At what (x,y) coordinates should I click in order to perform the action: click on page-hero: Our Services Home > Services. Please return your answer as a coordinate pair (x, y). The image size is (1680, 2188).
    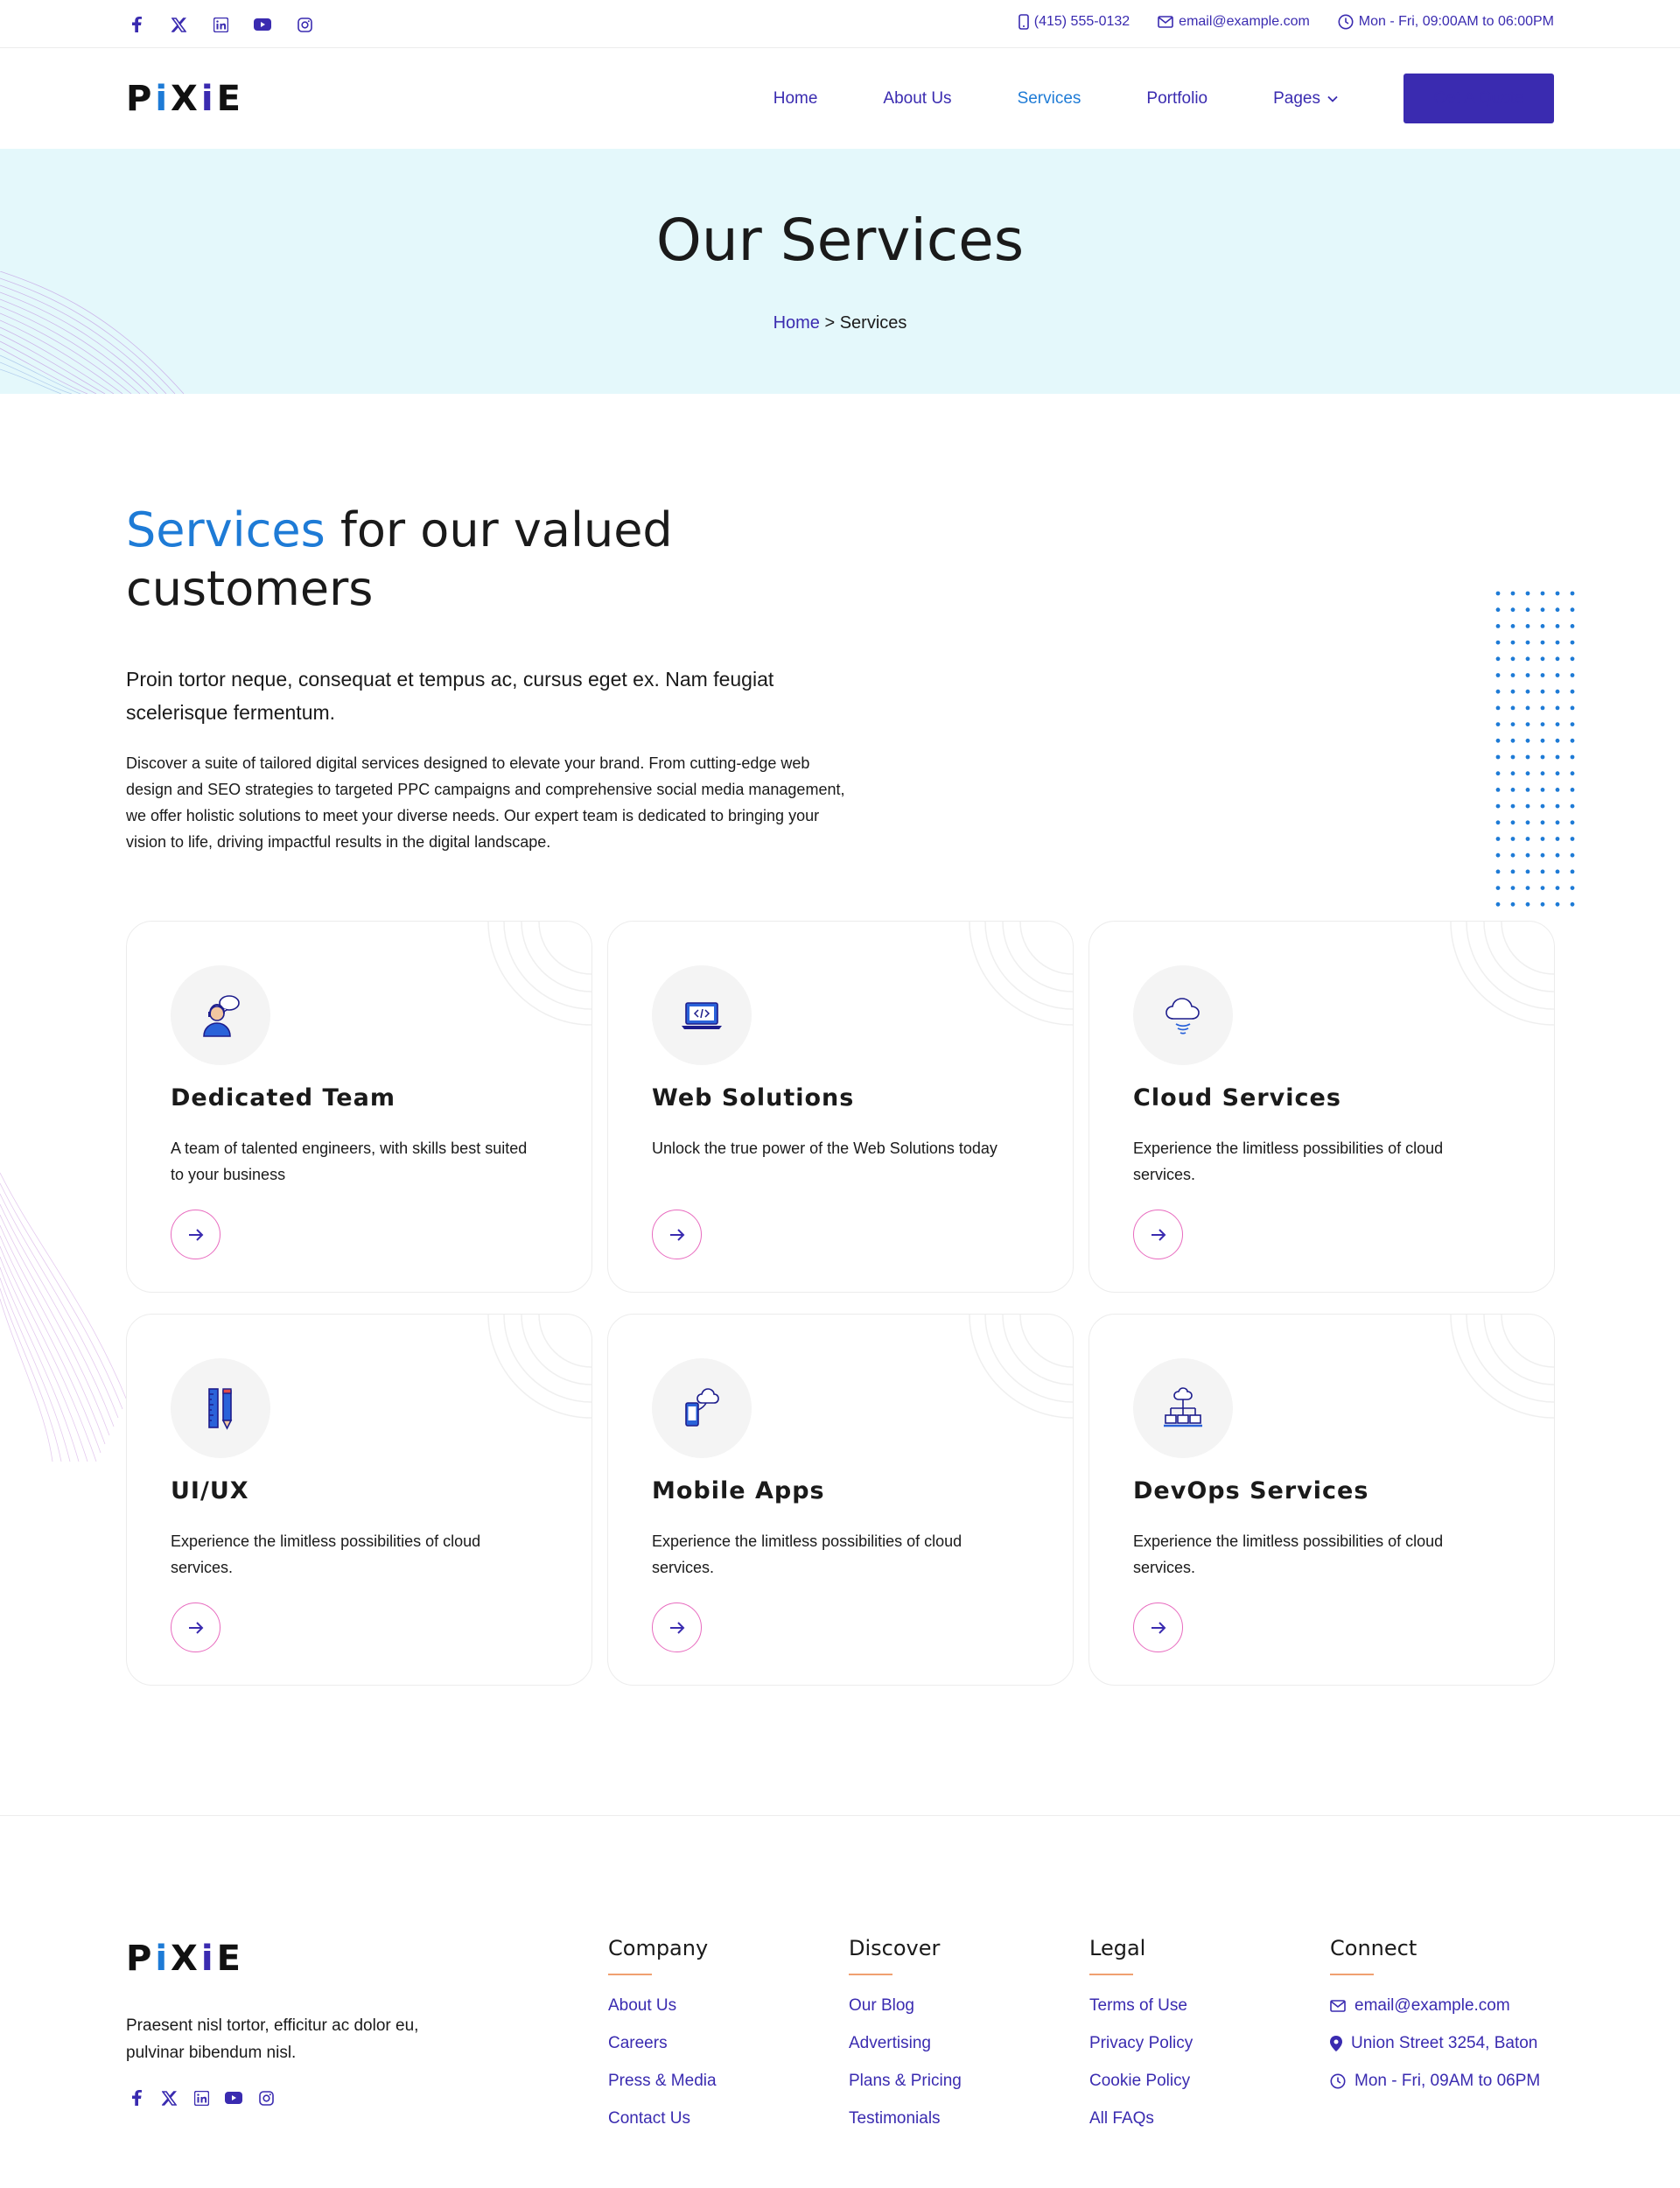
    Looking at the image, I should click on (840, 271).